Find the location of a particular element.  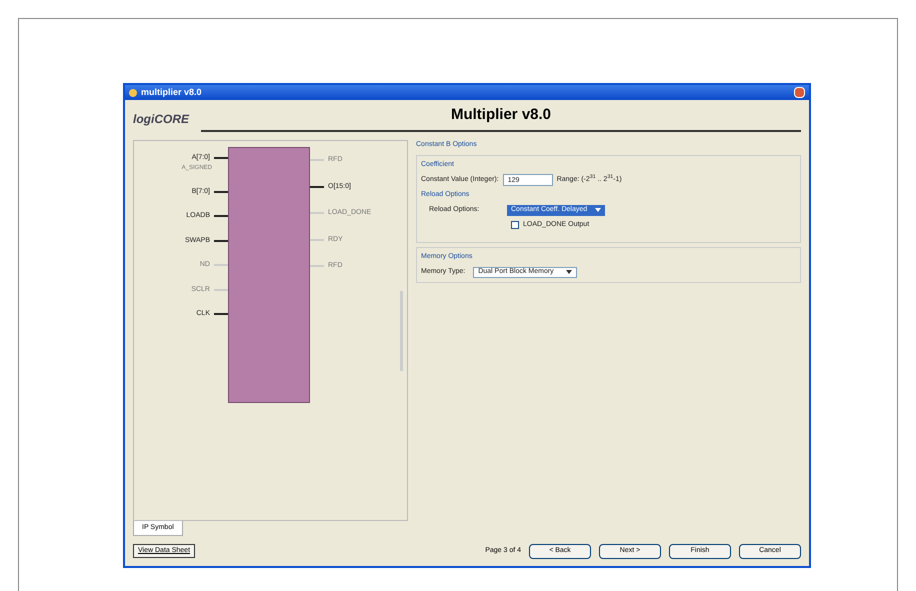

header-title: Multiplier v8.0 is located at coordinates (501, 118).